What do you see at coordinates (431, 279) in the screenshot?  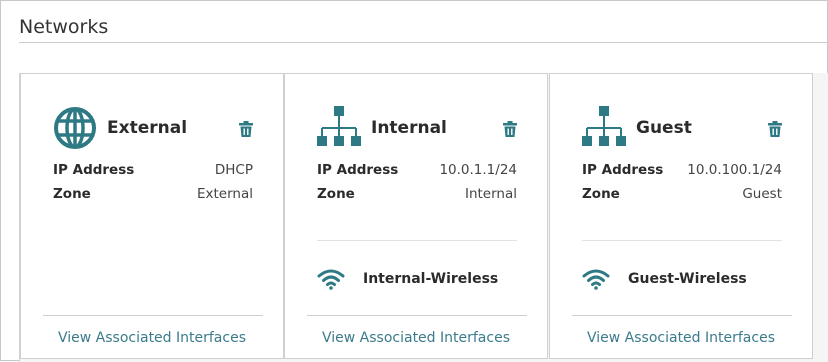 I see `wireless-network-name: Internal-Wireless` at bounding box center [431, 279].